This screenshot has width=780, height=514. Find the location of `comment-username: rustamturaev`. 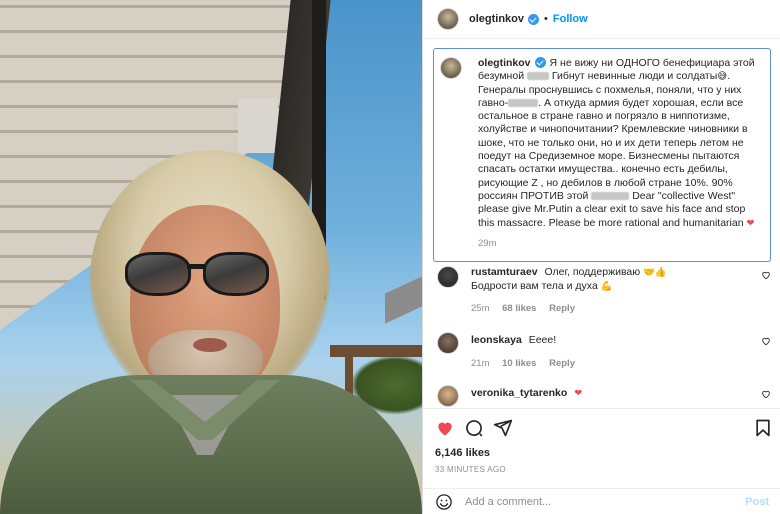

comment-username: rustamturaev is located at coordinates (504, 272).